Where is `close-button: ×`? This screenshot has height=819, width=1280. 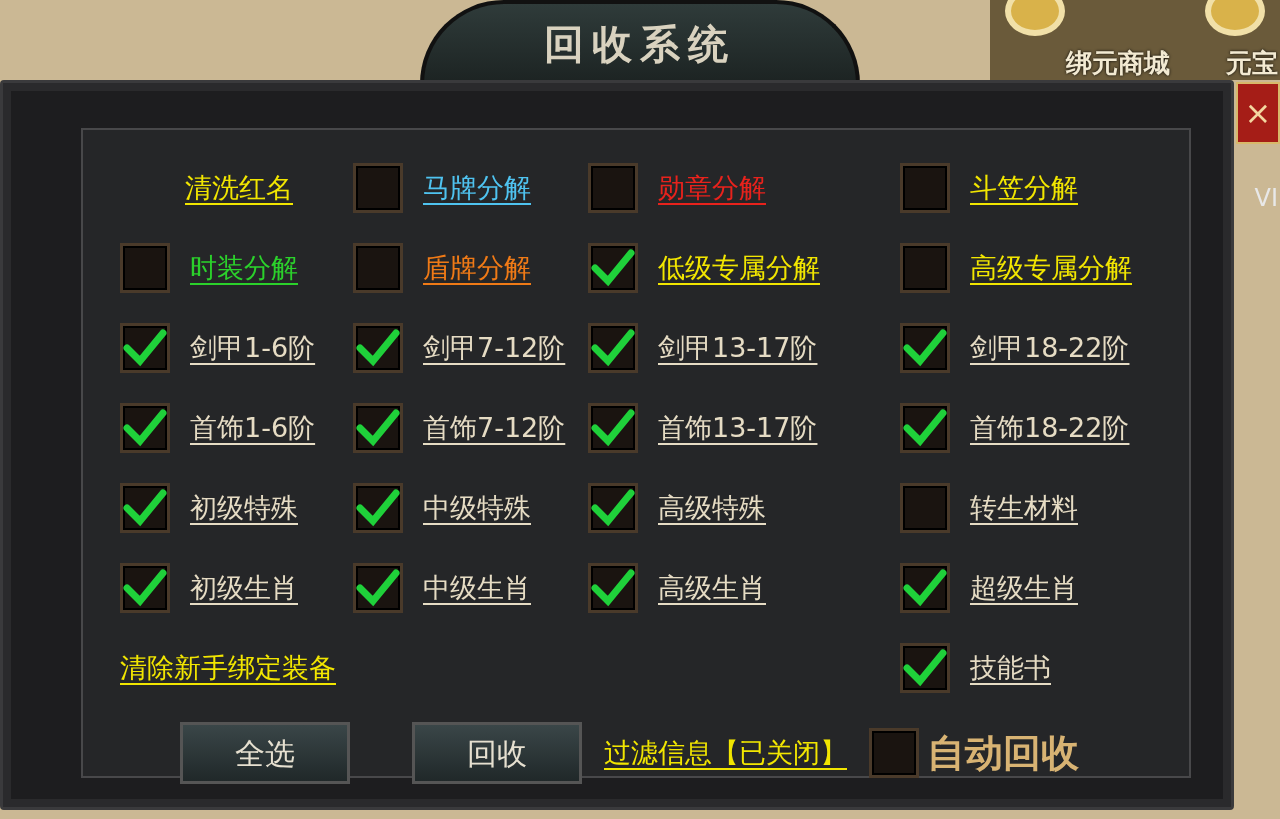
close-button: × is located at coordinates (1258, 113).